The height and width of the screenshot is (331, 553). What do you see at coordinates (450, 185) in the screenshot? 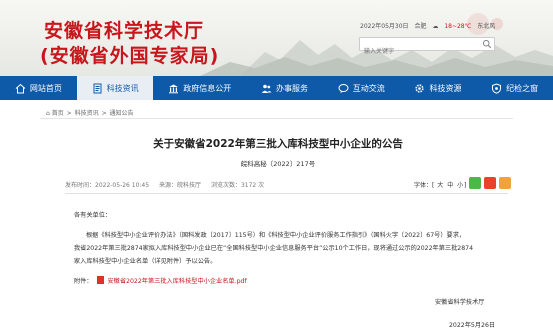
I see `font-size-medium: 中` at bounding box center [450, 185].